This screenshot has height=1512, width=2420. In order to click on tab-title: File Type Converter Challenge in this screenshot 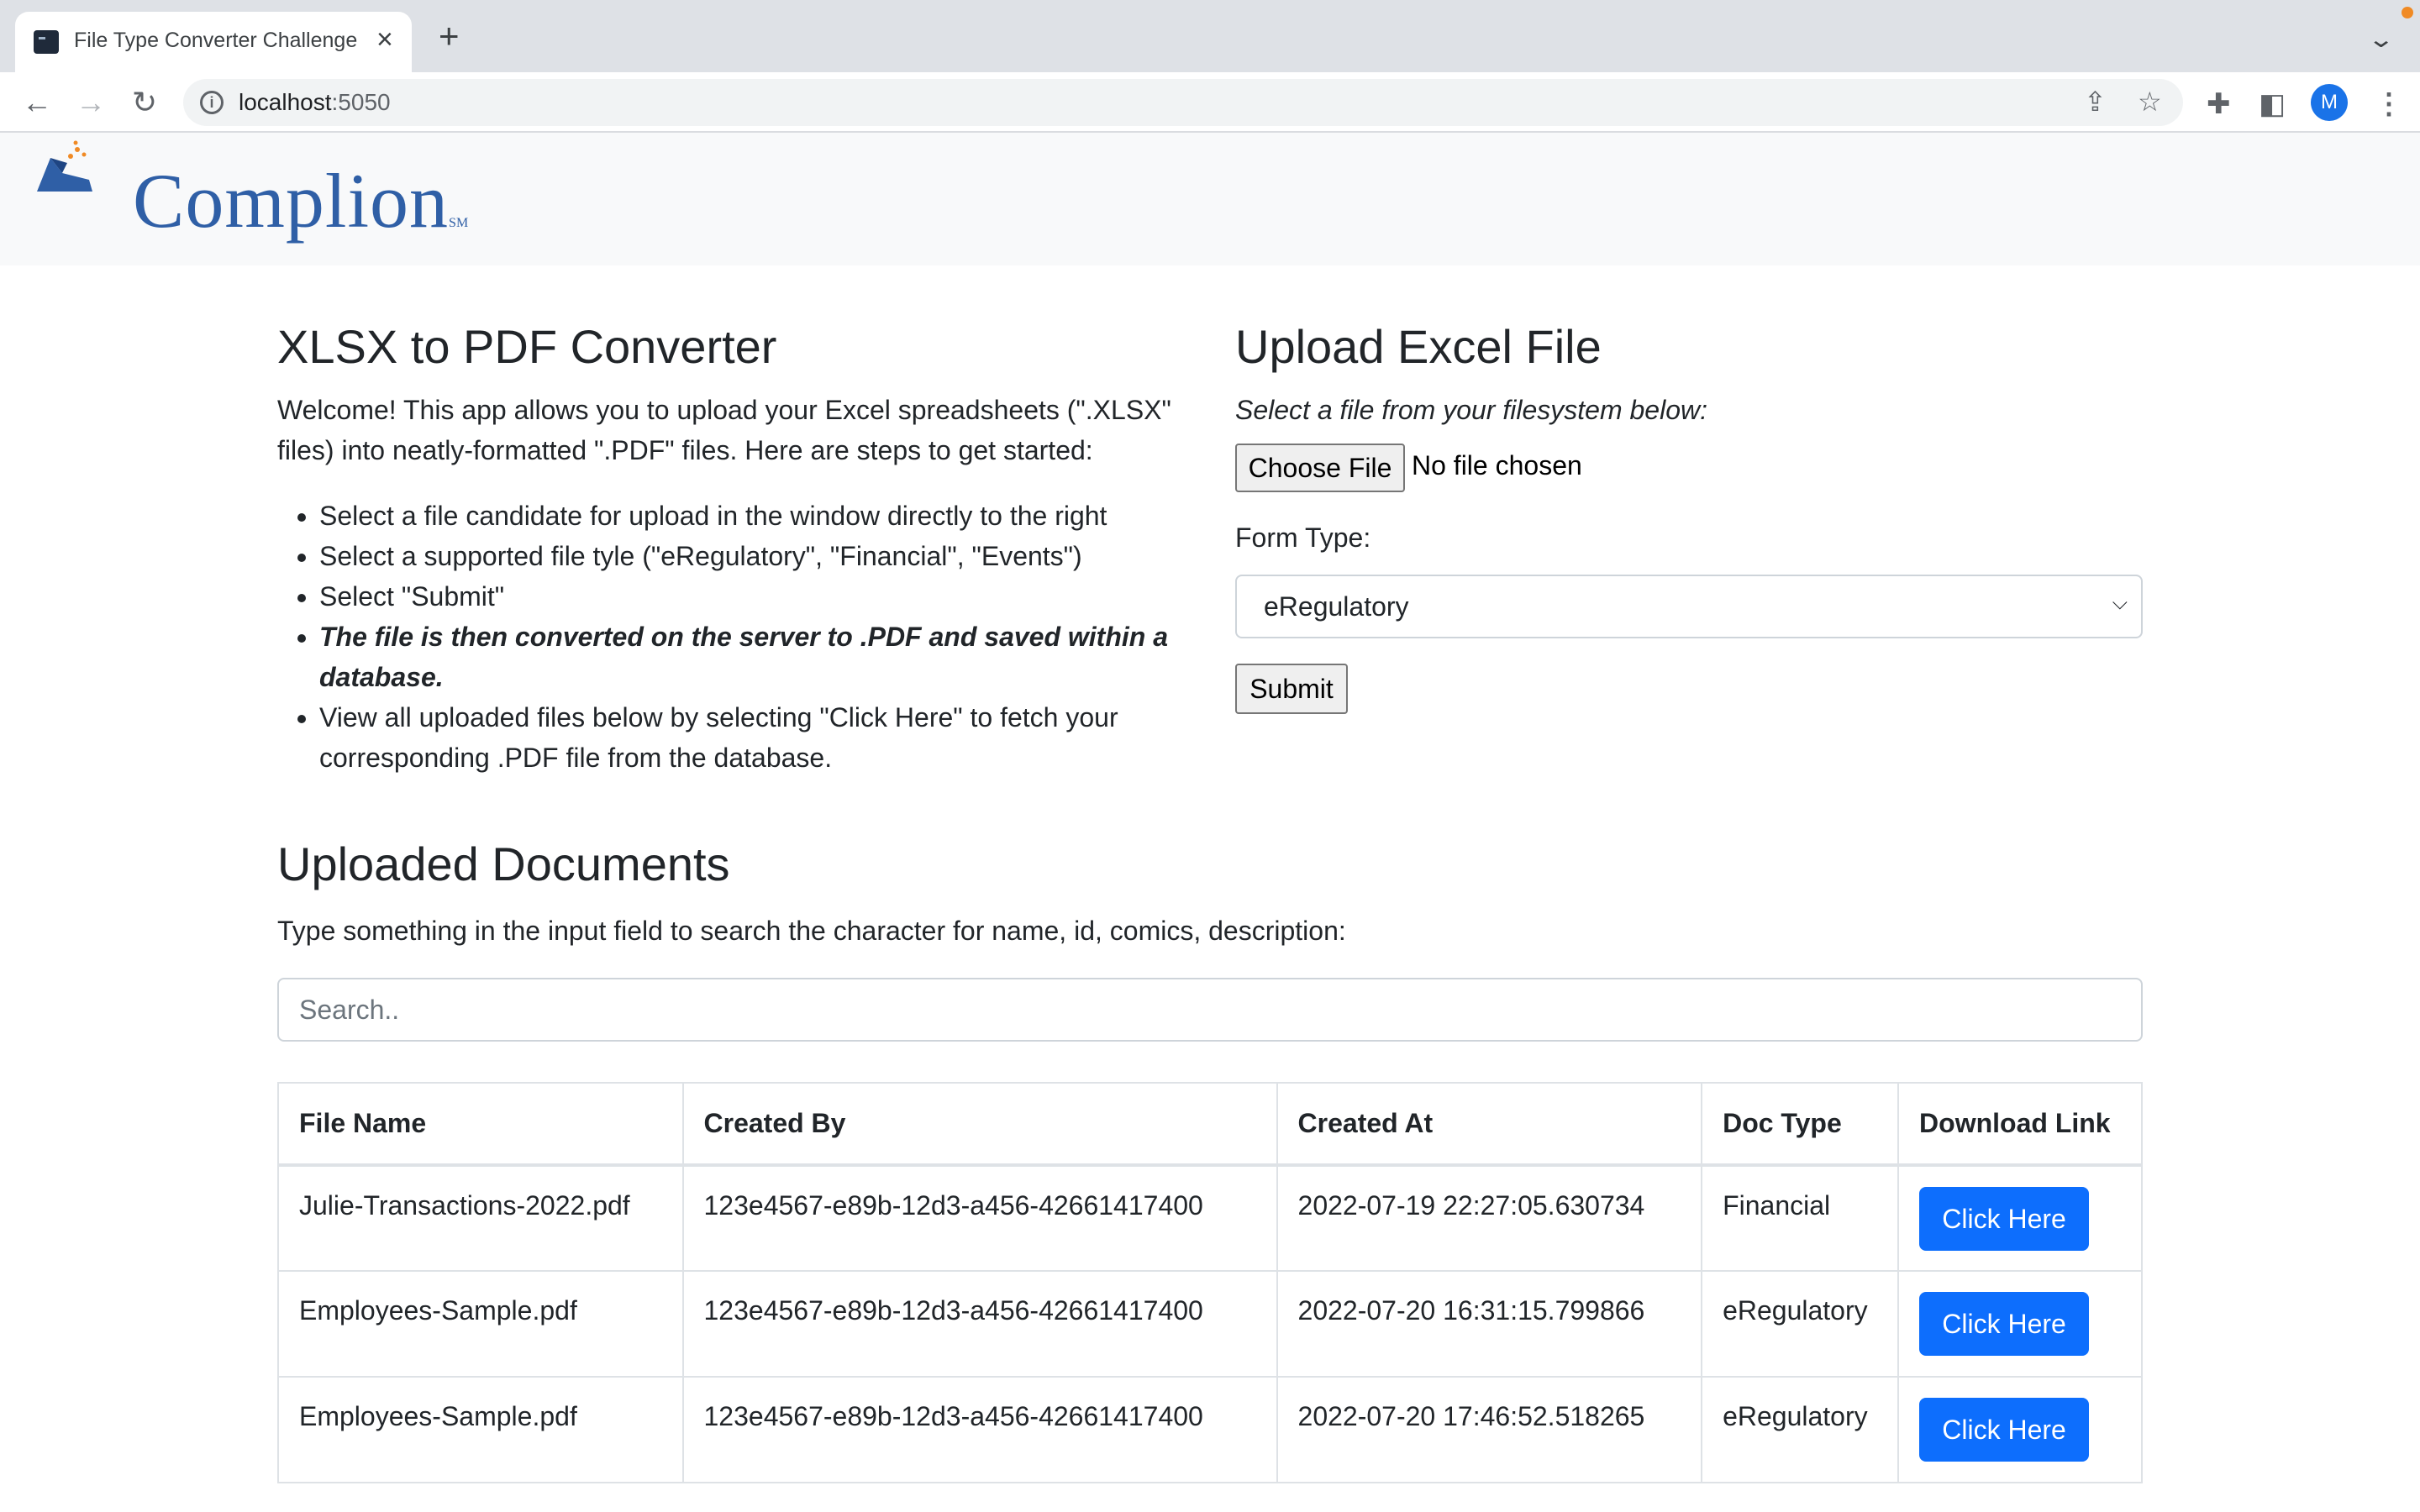, I will do `click(216, 40)`.